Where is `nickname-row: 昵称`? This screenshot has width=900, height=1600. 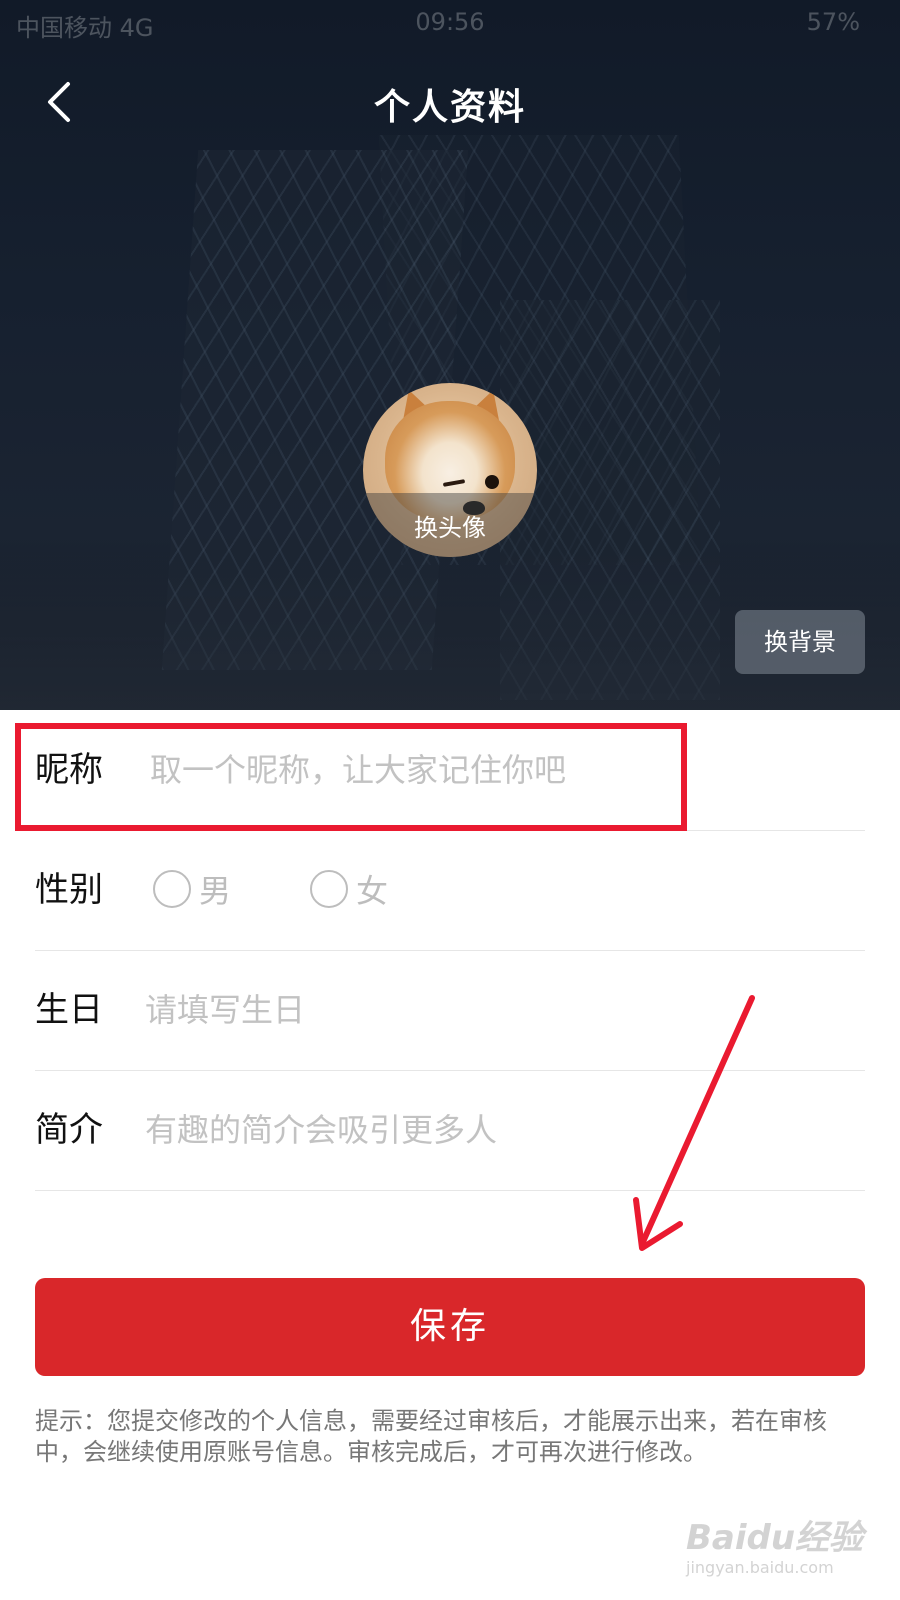 nickname-row: 昵称 is located at coordinates (450, 770).